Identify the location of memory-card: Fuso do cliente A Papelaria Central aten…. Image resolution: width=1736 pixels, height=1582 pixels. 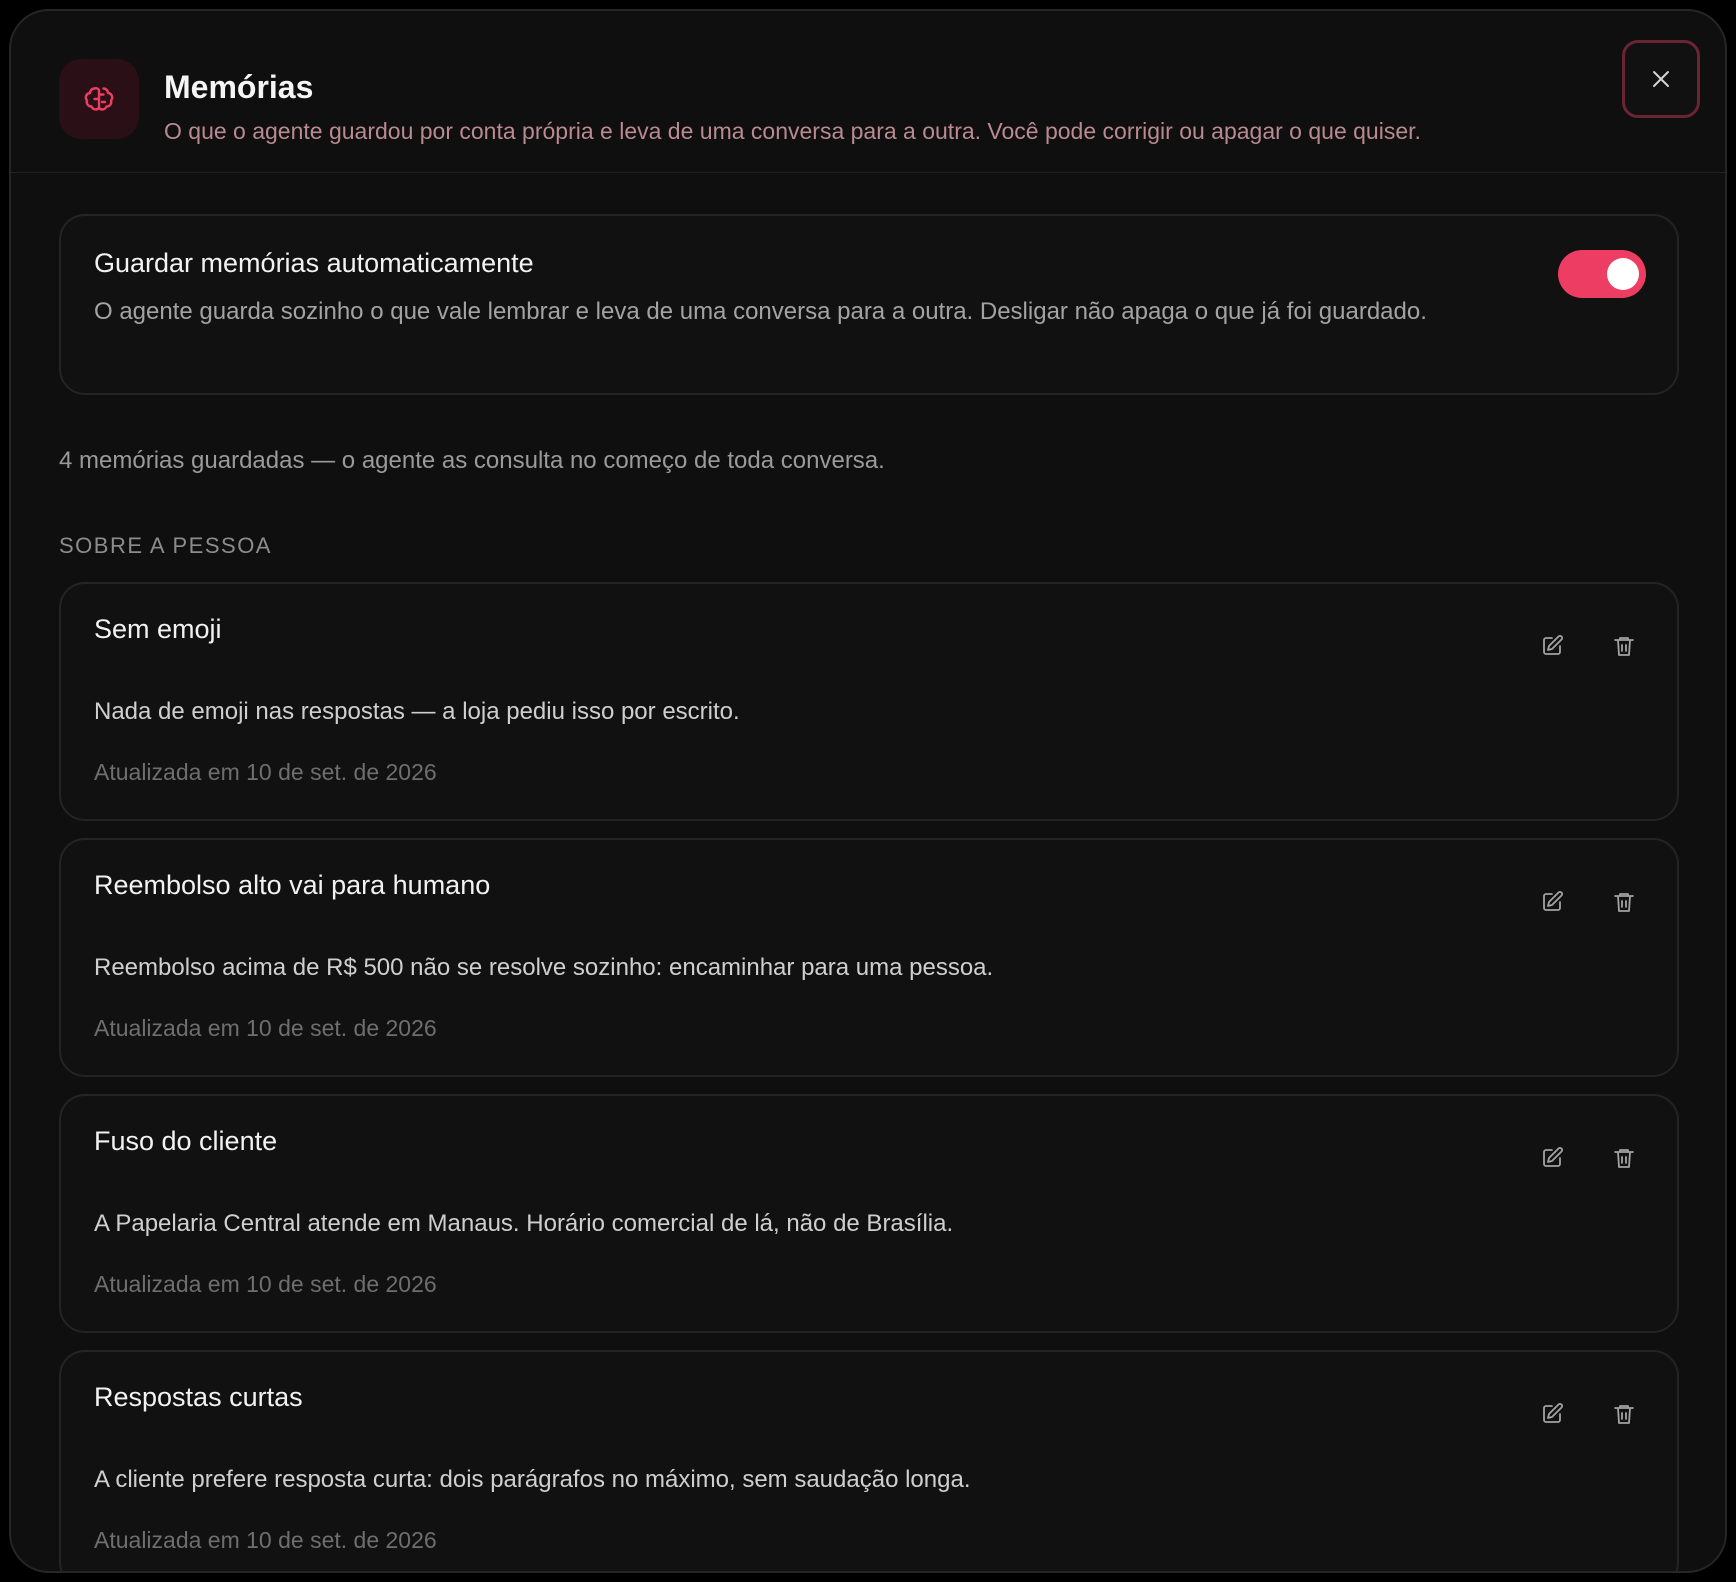
(869, 1213).